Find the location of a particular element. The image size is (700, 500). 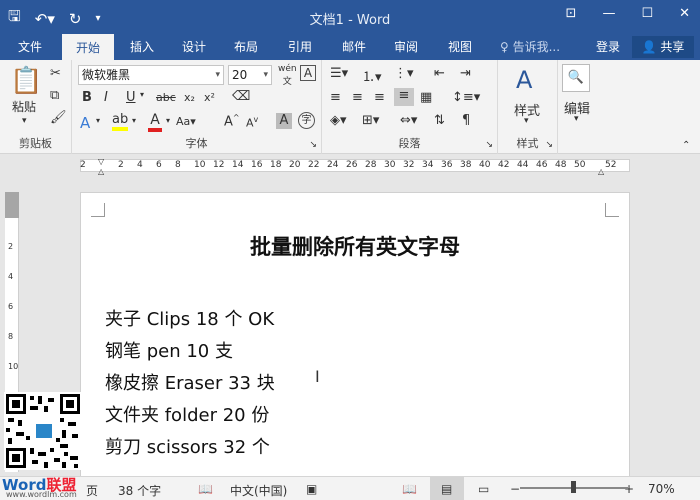

font-family-select: 微软雅黑 ▾ is located at coordinates (151, 75).